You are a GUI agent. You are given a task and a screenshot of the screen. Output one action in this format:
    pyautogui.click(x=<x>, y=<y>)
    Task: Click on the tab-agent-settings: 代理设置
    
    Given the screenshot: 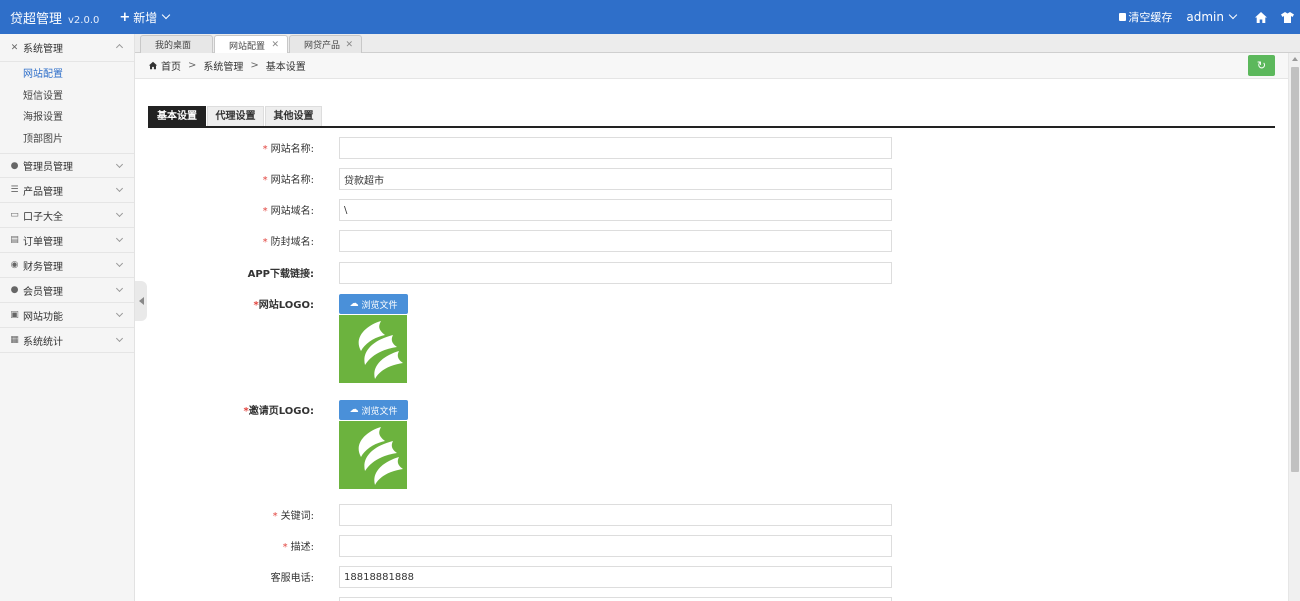 What is the action you would take?
    pyautogui.click(x=235, y=116)
    